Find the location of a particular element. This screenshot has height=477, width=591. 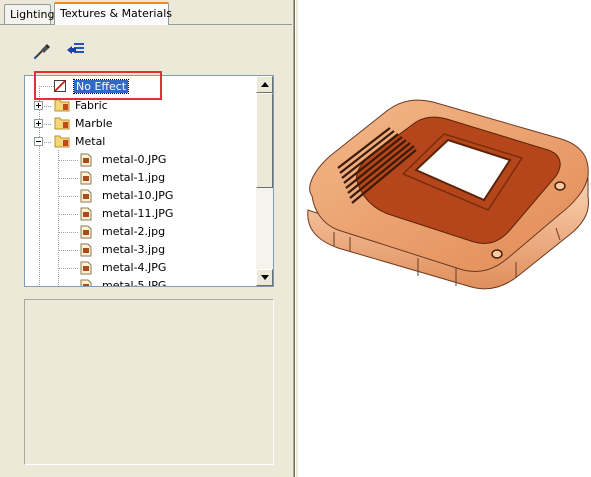

arrow-down-icon is located at coordinates (265, 277).